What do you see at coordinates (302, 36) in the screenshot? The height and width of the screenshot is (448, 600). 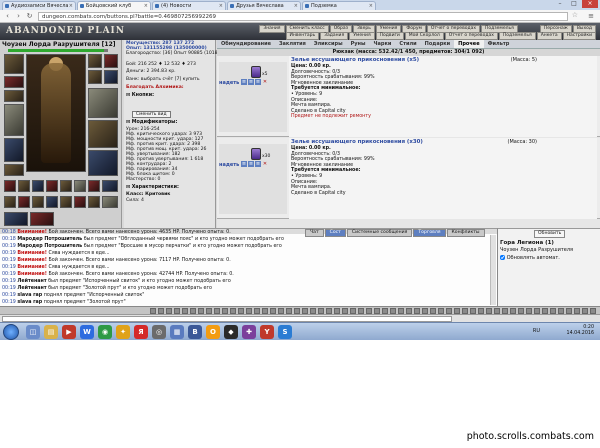 I see `nav-bottom-item: Инвентарь` at bounding box center [302, 36].